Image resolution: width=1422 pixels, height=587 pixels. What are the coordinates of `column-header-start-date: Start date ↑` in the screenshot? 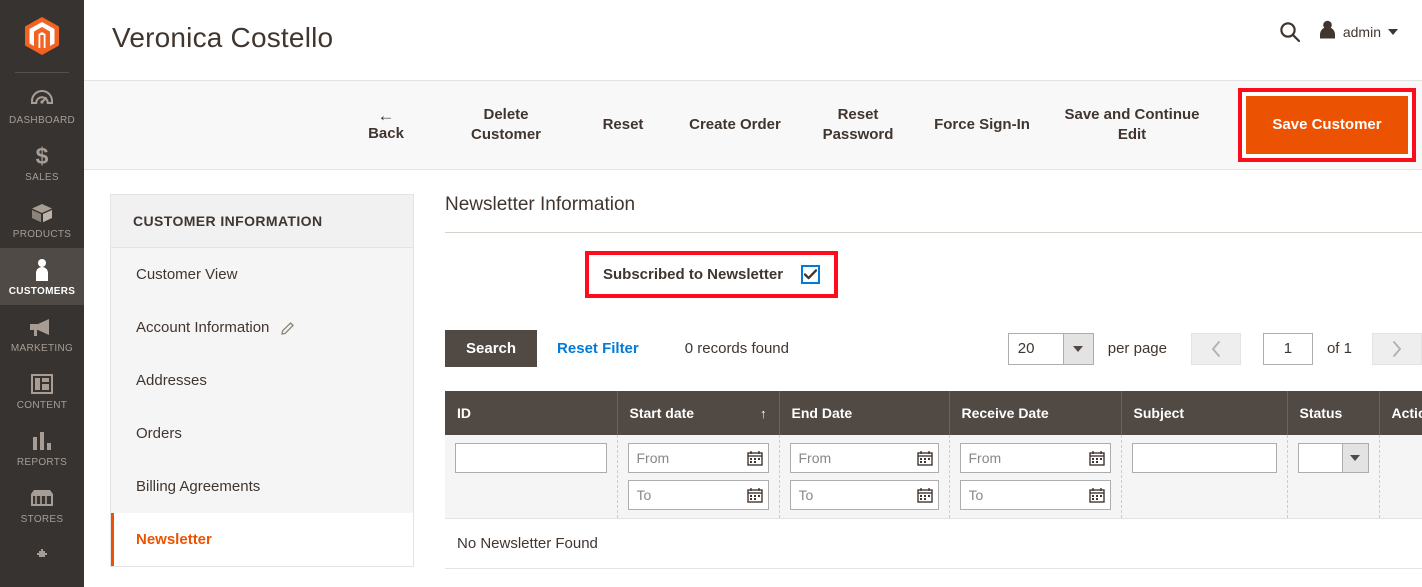 It's located at (698, 413).